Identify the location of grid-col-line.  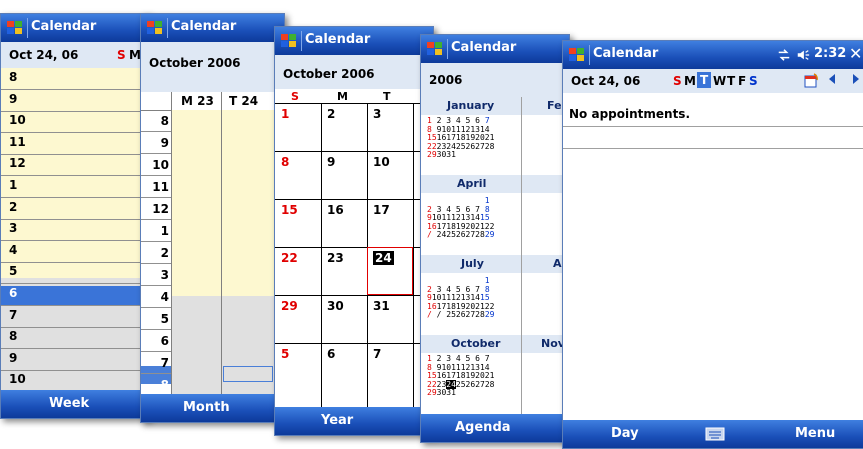
(413, 256).